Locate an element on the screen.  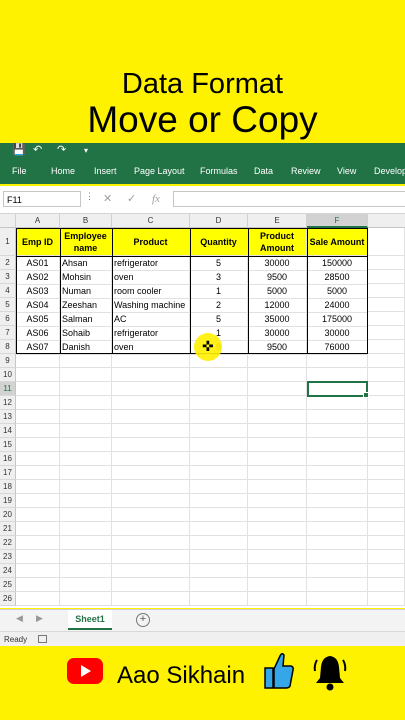
table-cell-e: 5000 is located at coordinates (277, 292).